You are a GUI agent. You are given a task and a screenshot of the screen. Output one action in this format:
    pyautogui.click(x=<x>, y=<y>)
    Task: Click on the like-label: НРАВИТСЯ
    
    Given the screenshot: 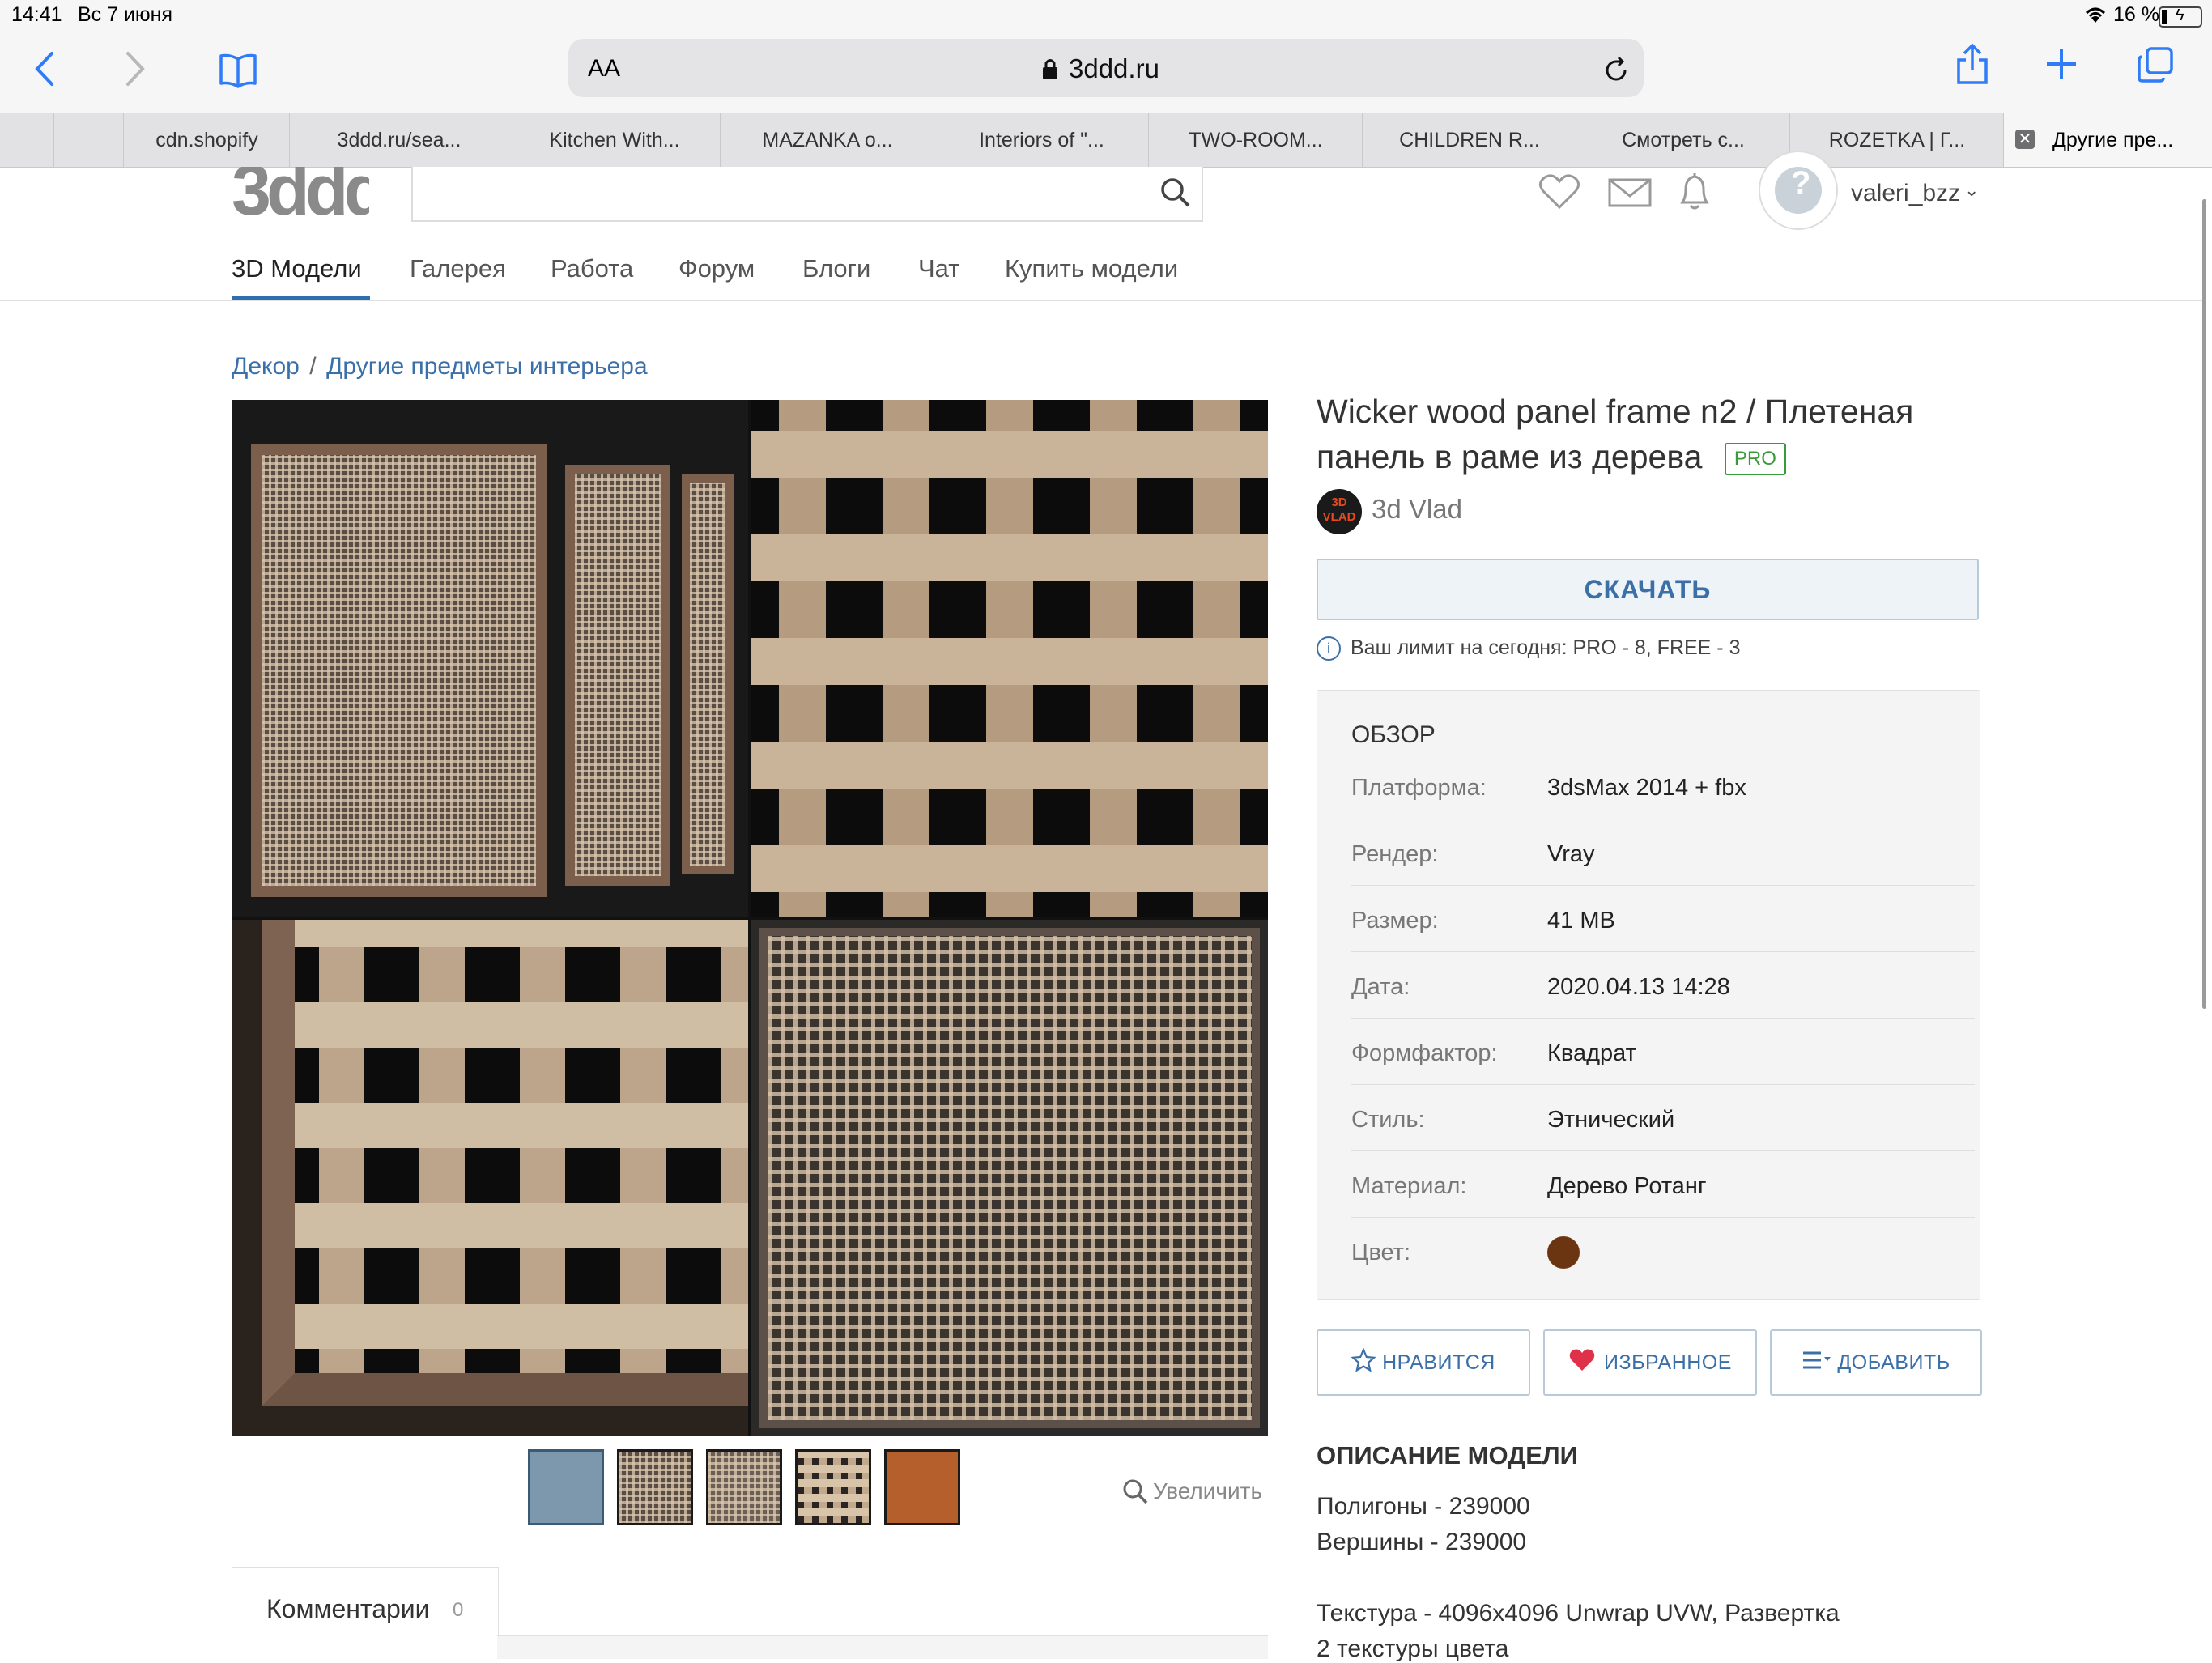 What is the action you would take?
    pyautogui.click(x=1439, y=1362)
    